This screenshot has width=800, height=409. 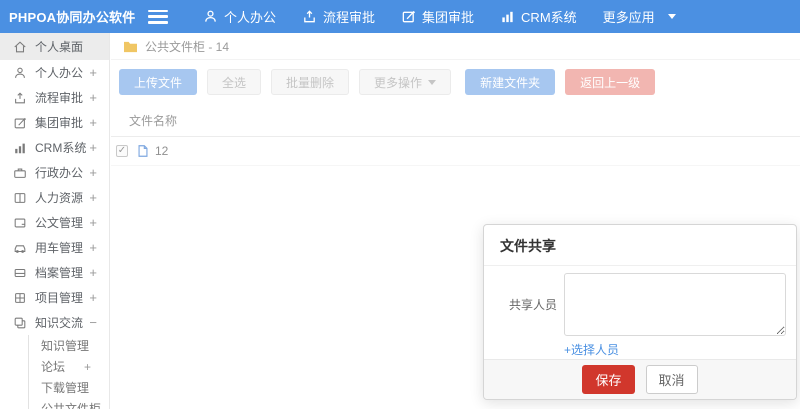 I want to click on column-header-filename: 文件名称, so click(x=455, y=121).